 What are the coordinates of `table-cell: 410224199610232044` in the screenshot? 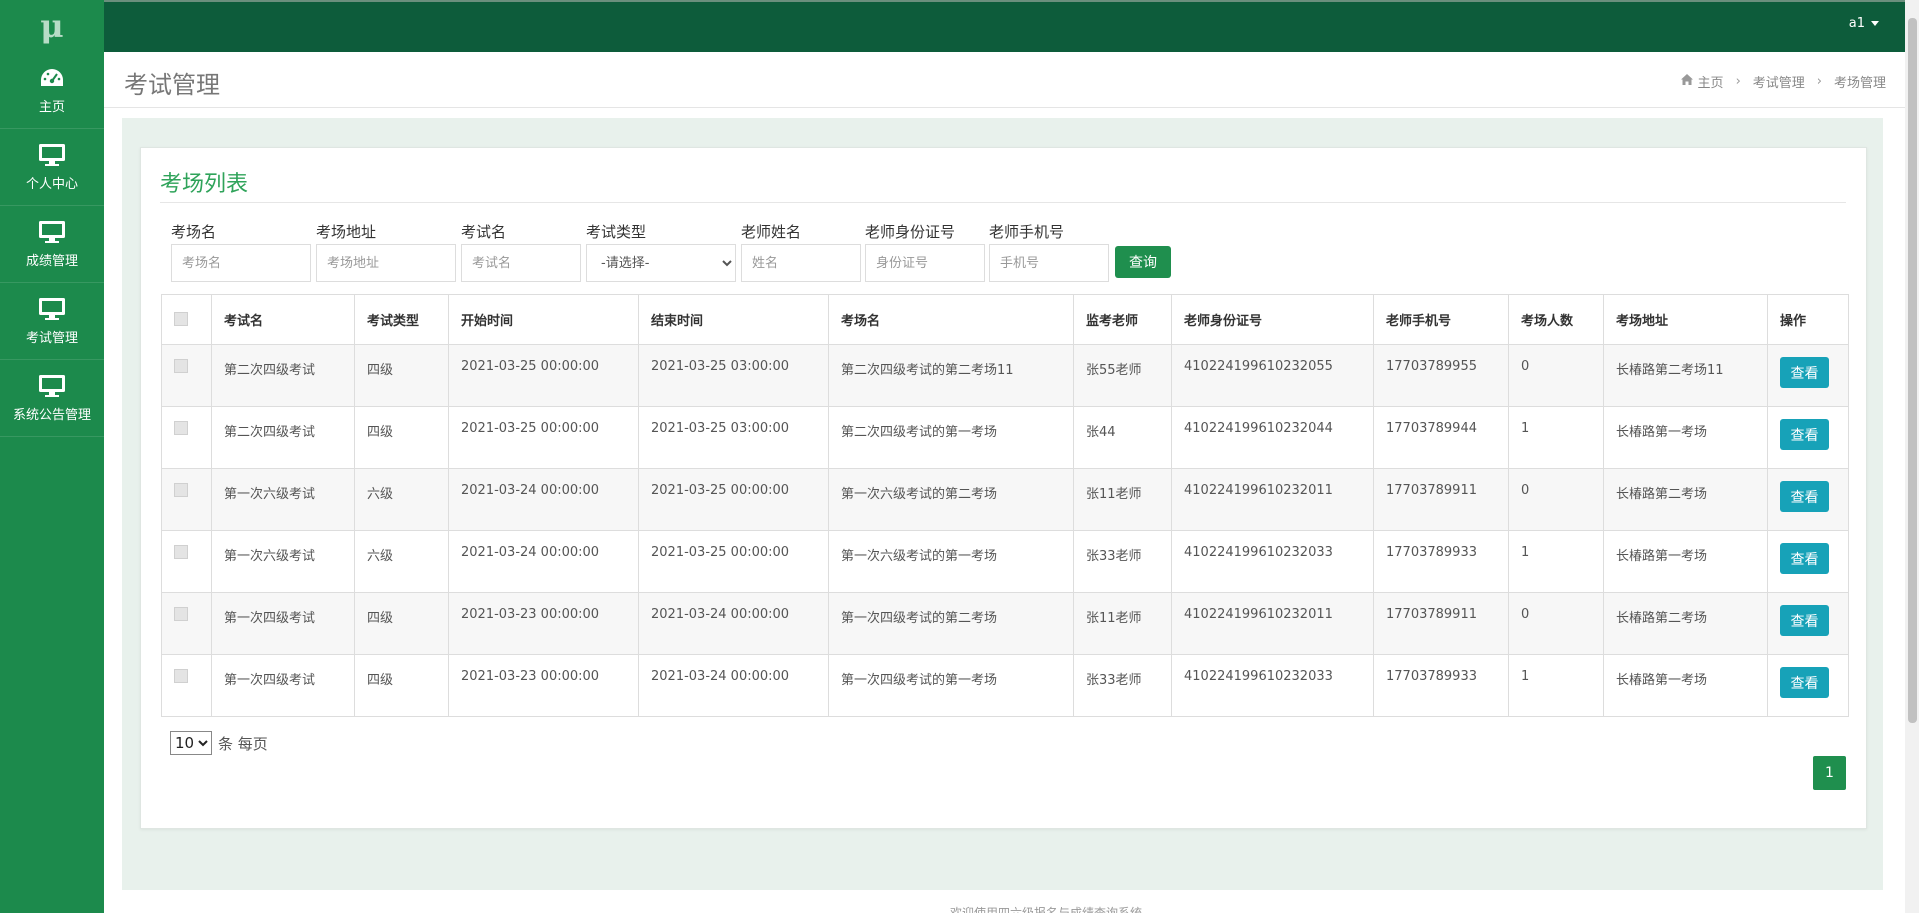 It's located at (1272, 437).